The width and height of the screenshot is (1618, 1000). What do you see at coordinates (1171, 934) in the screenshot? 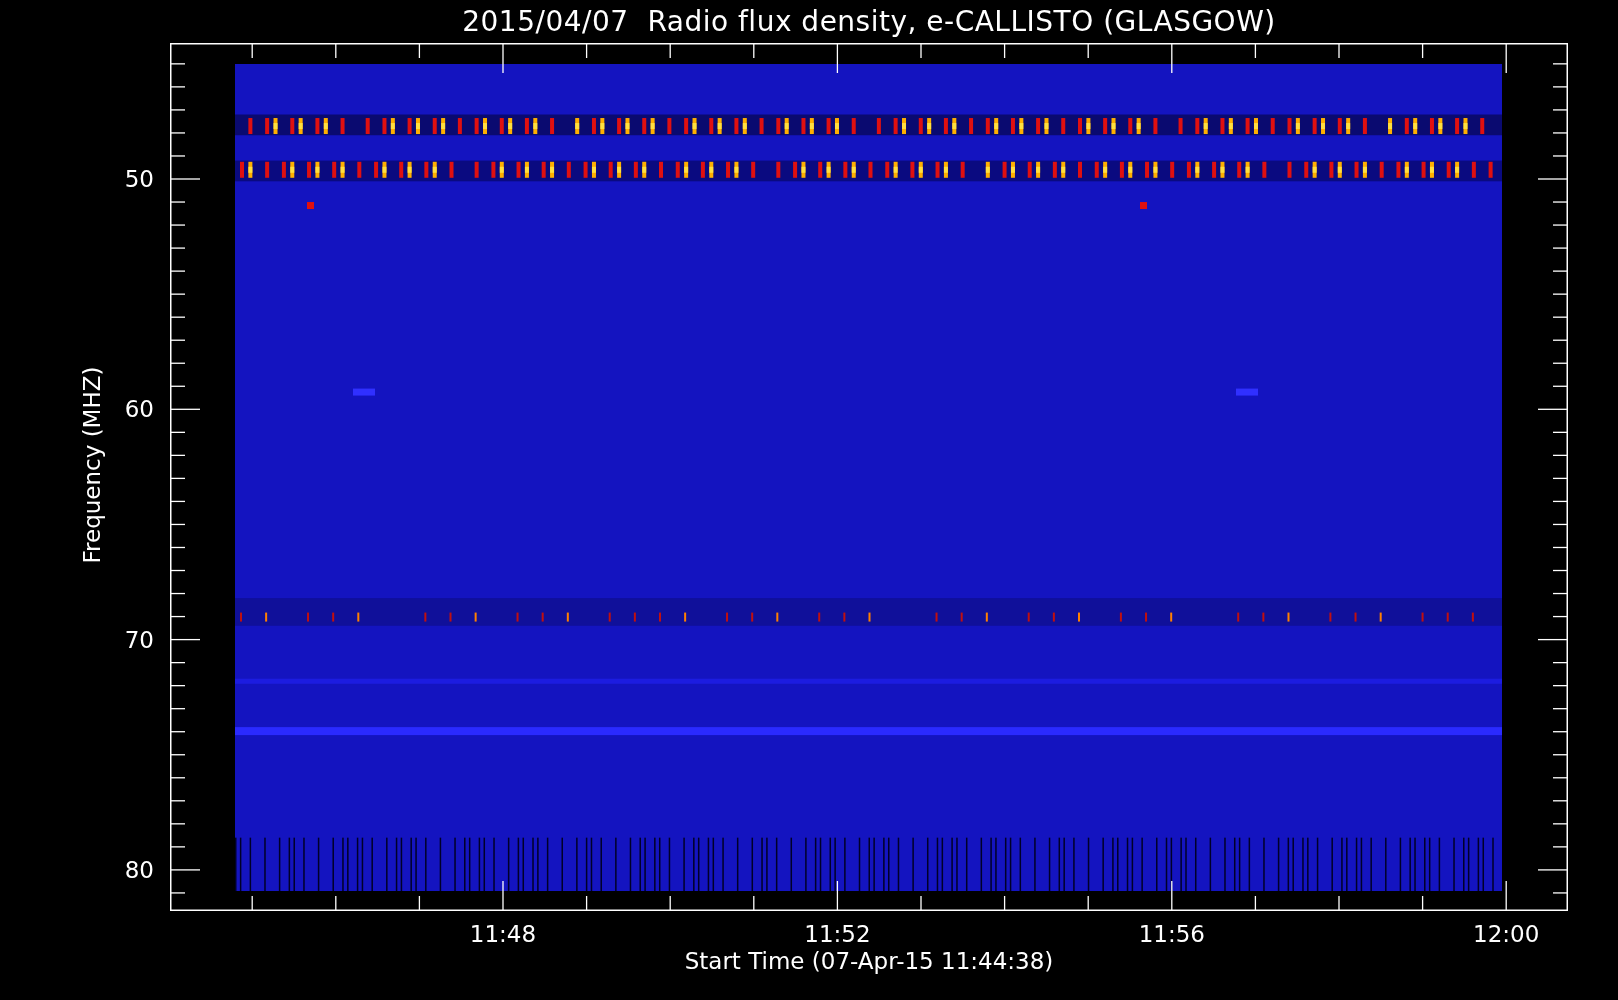
I see `x-tick-label: 11:56` at bounding box center [1171, 934].